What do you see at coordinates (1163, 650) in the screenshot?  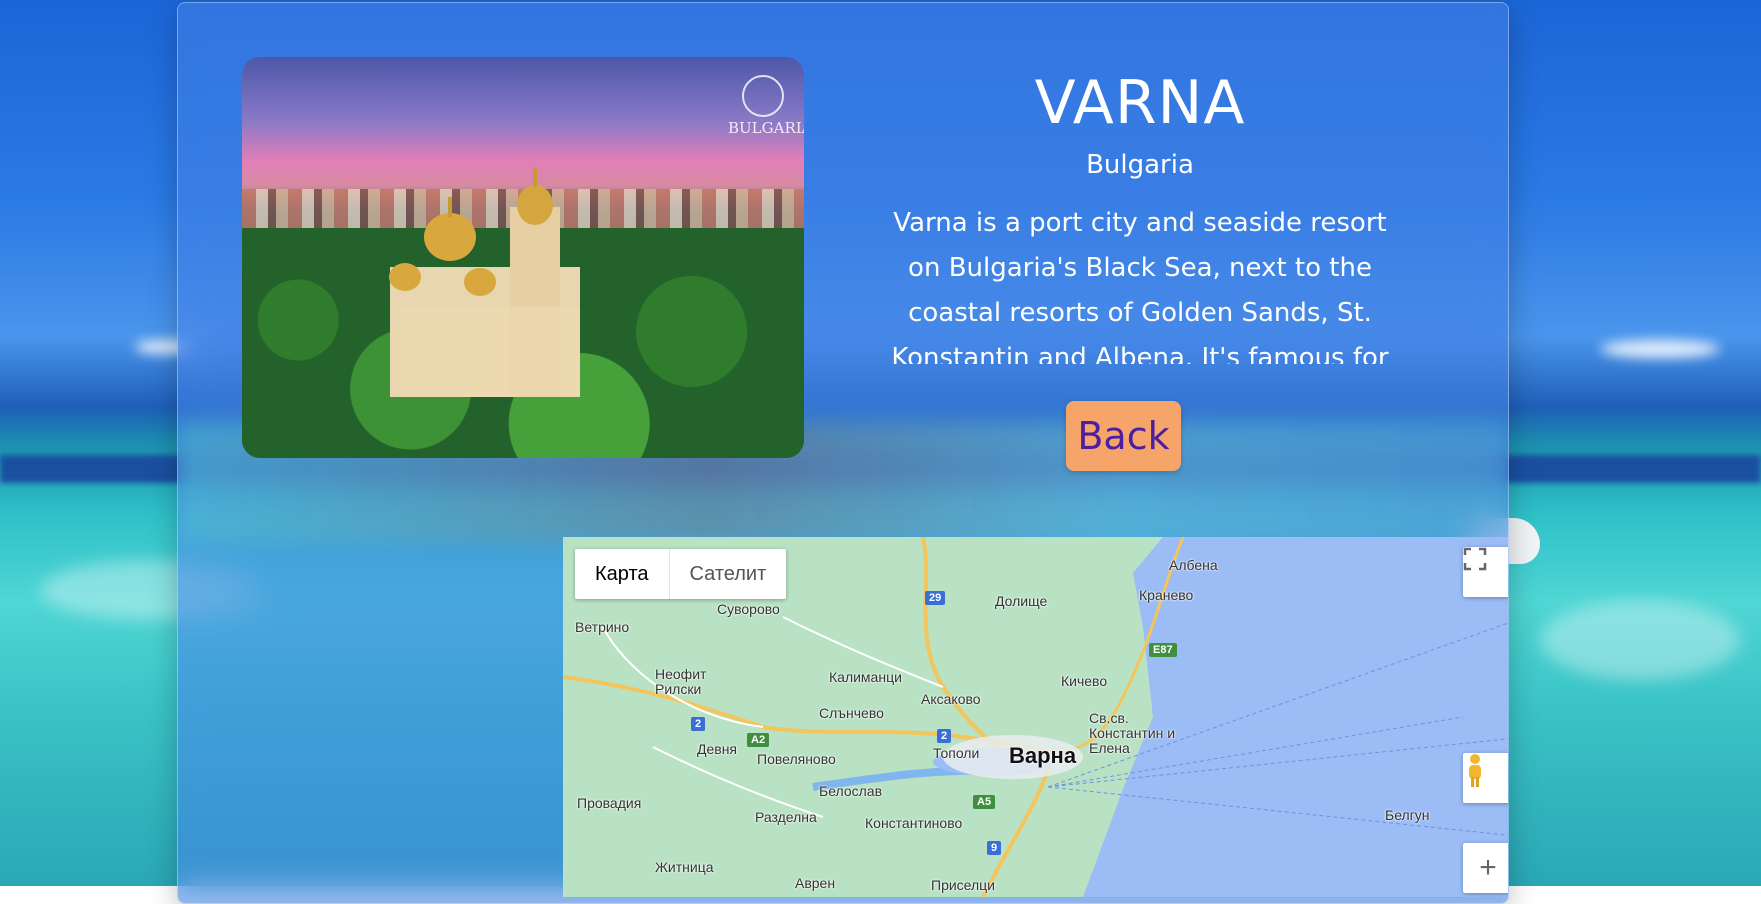 I see `road-shield: E87` at bounding box center [1163, 650].